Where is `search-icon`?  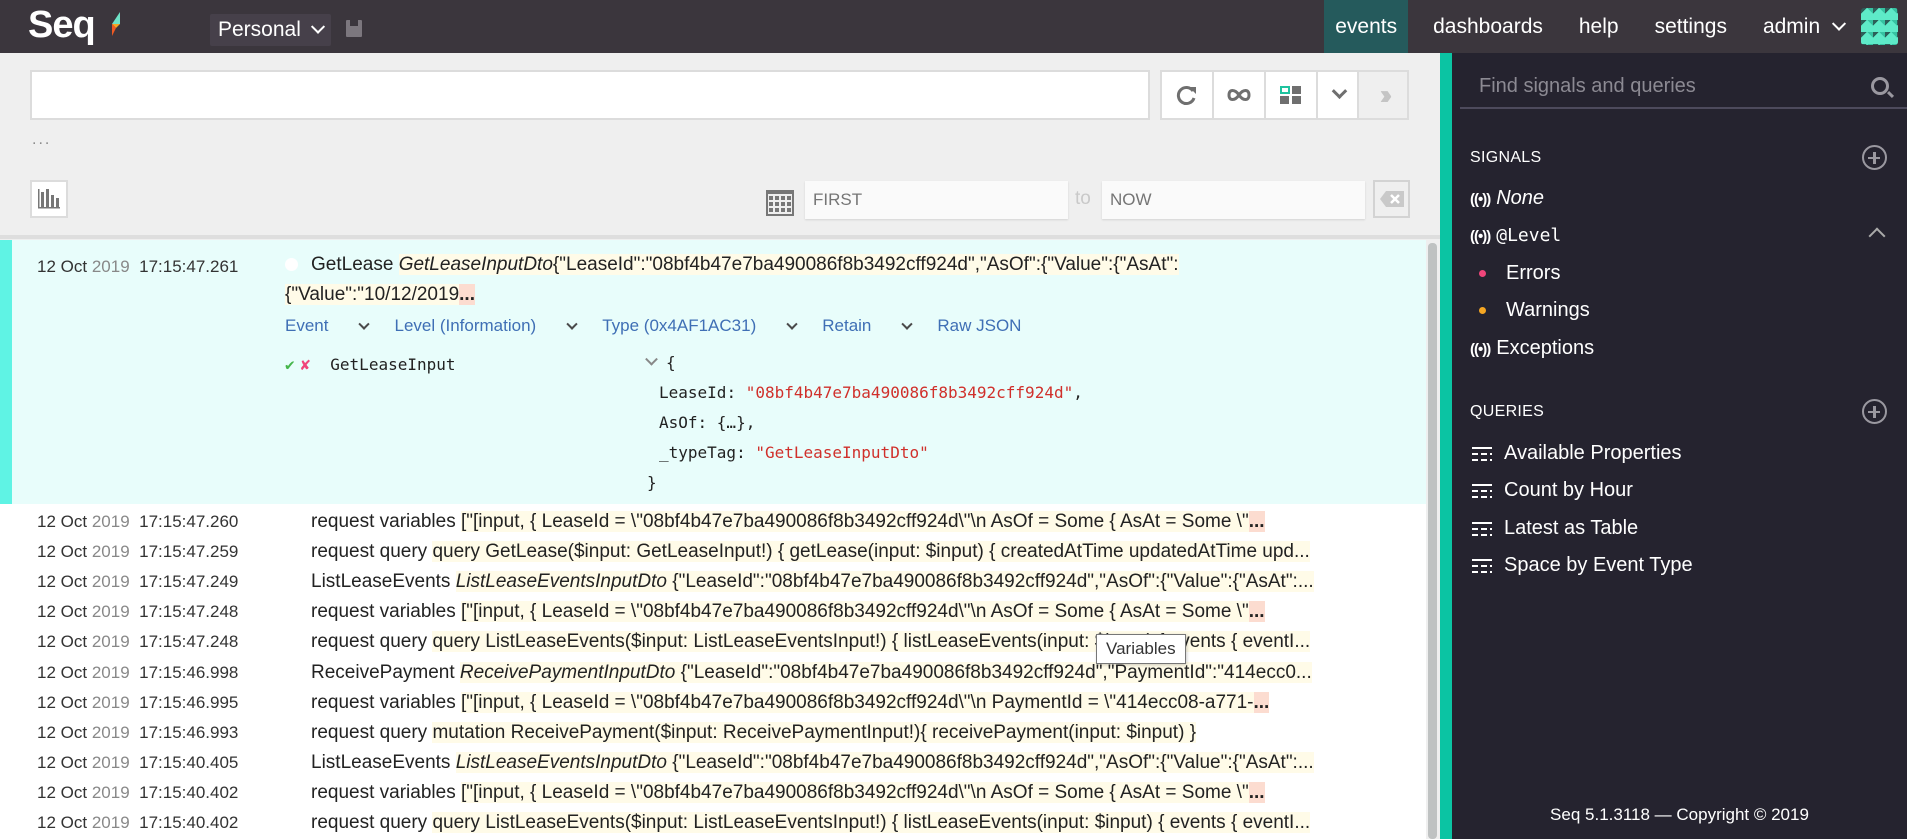
search-icon is located at coordinates (1880, 86).